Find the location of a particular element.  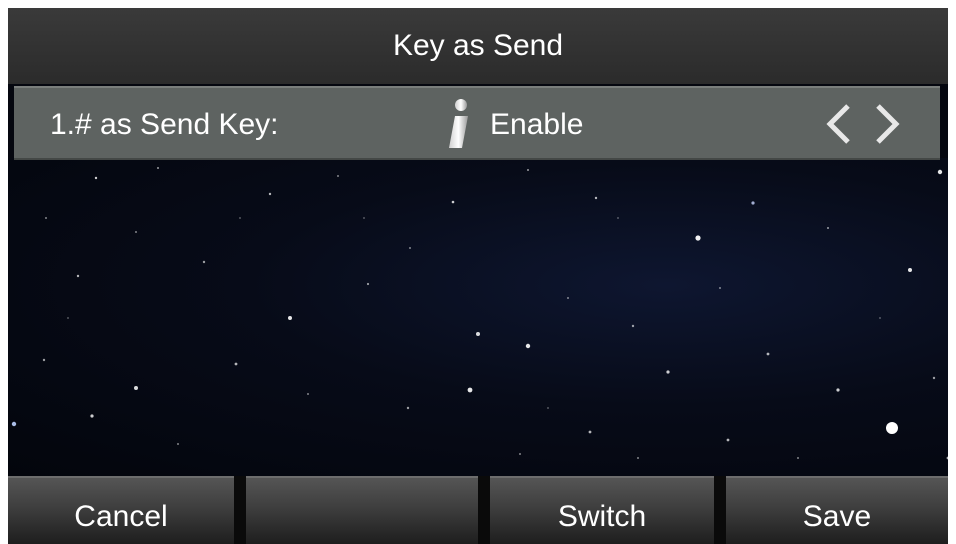

setting-label: 1.# as Send Key: is located at coordinates (164, 124).